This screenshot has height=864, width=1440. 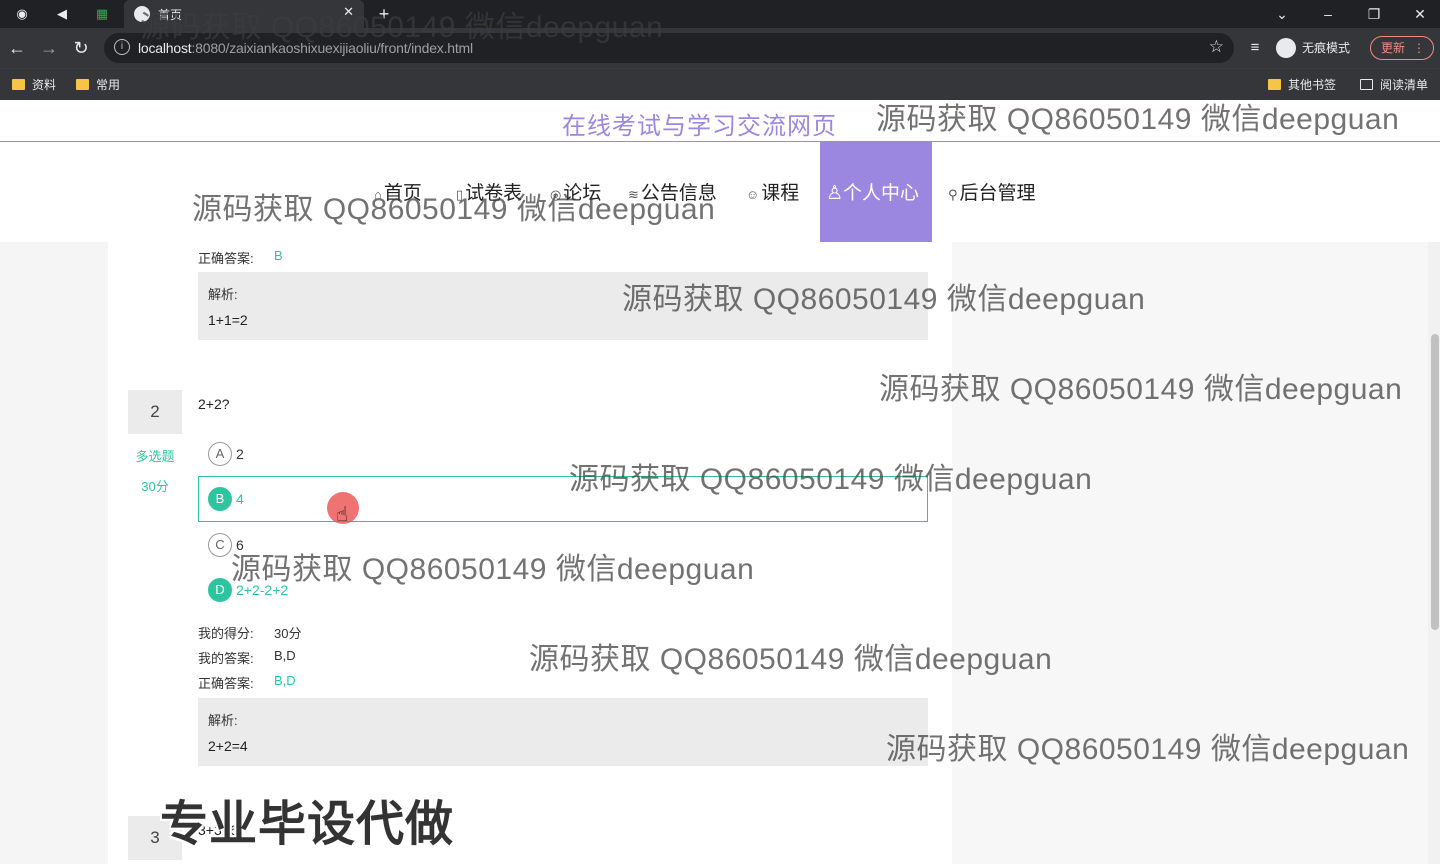 I want to click on reading-list-icon, so click(x=1366, y=84).